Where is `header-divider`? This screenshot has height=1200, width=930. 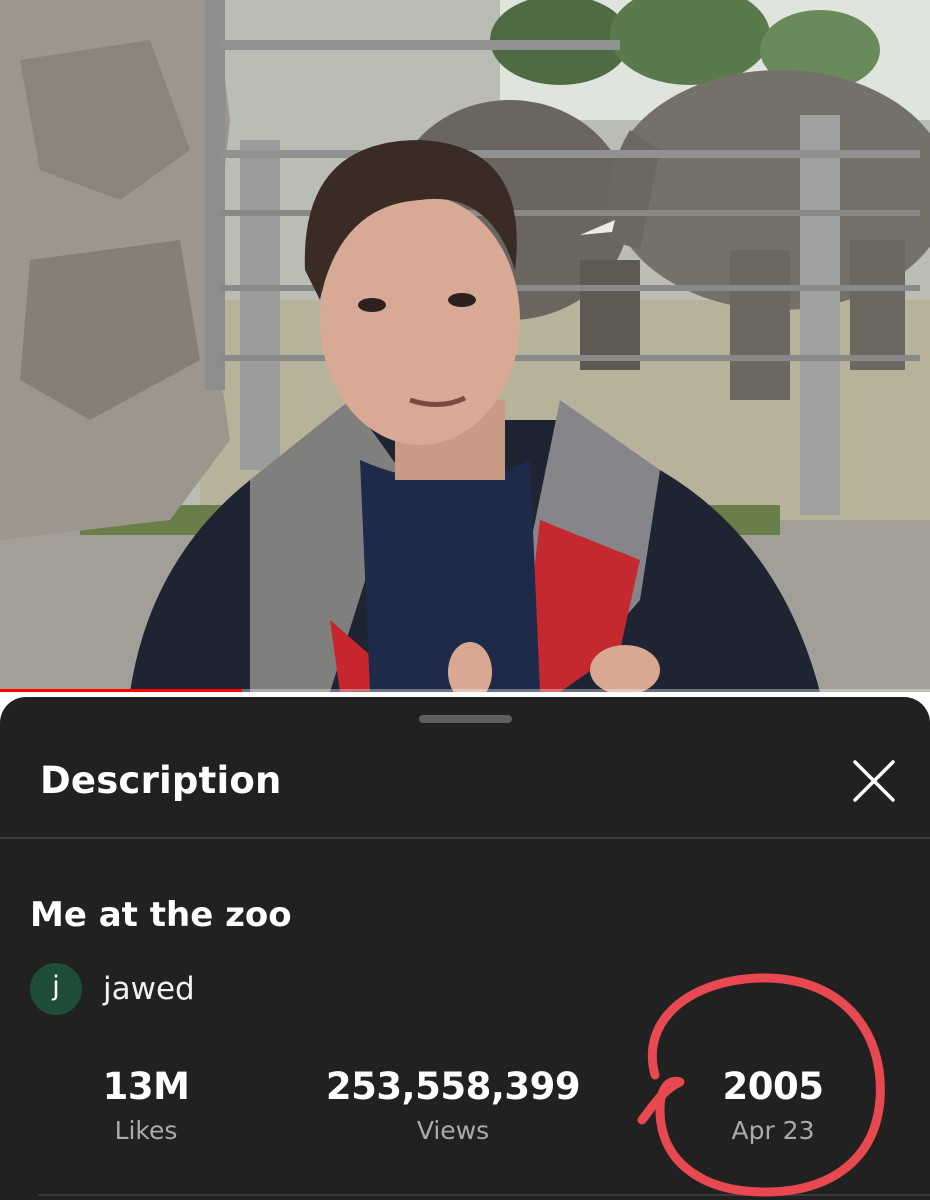 header-divider is located at coordinates (465, 838).